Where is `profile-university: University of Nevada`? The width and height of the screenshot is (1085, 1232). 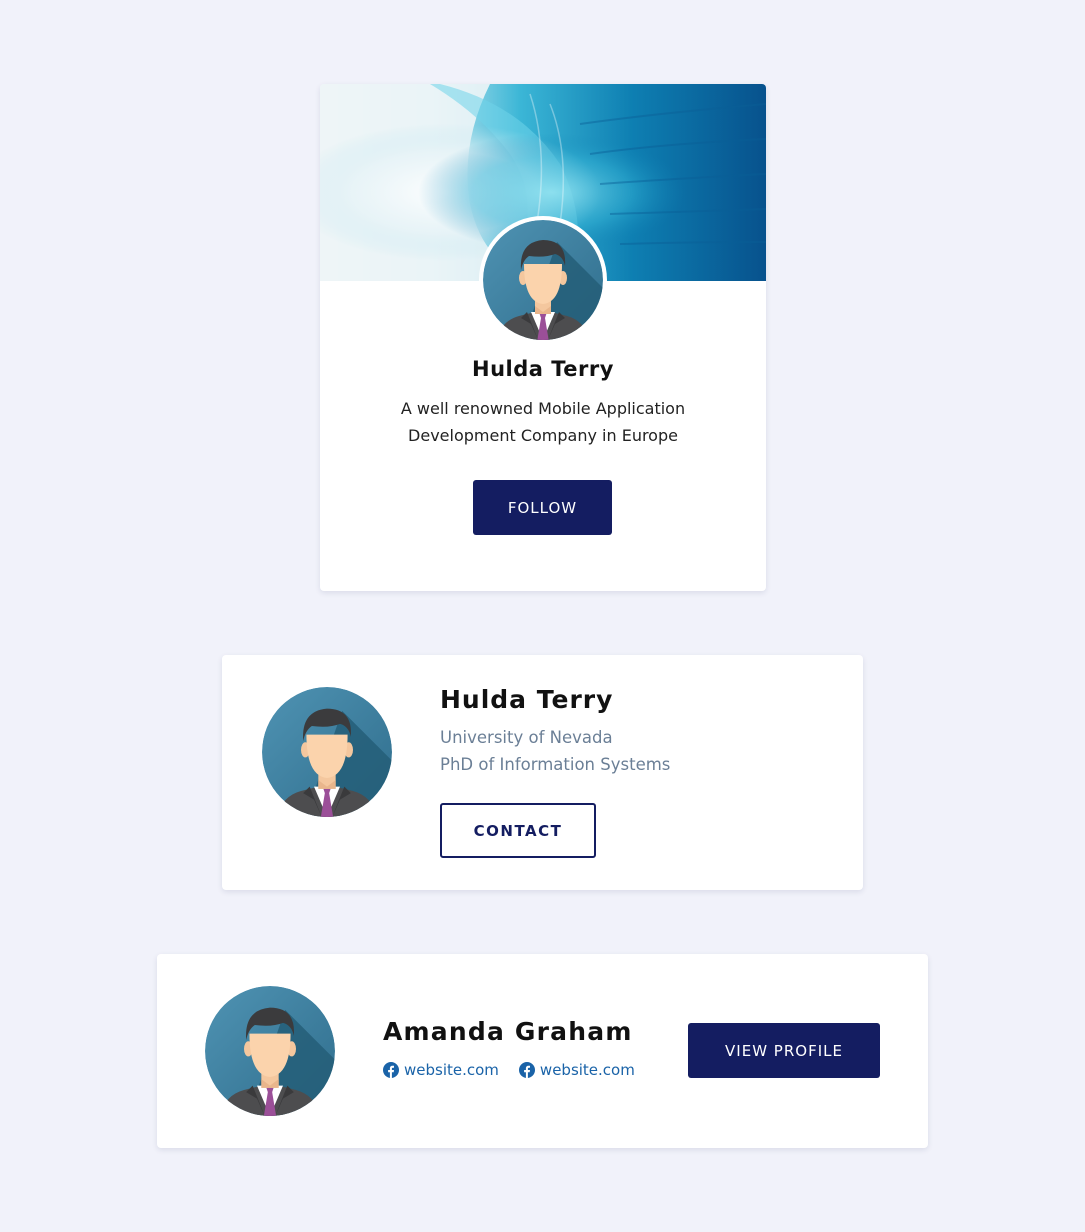 profile-university: University of Nevada is located at coordinates (526, 737).